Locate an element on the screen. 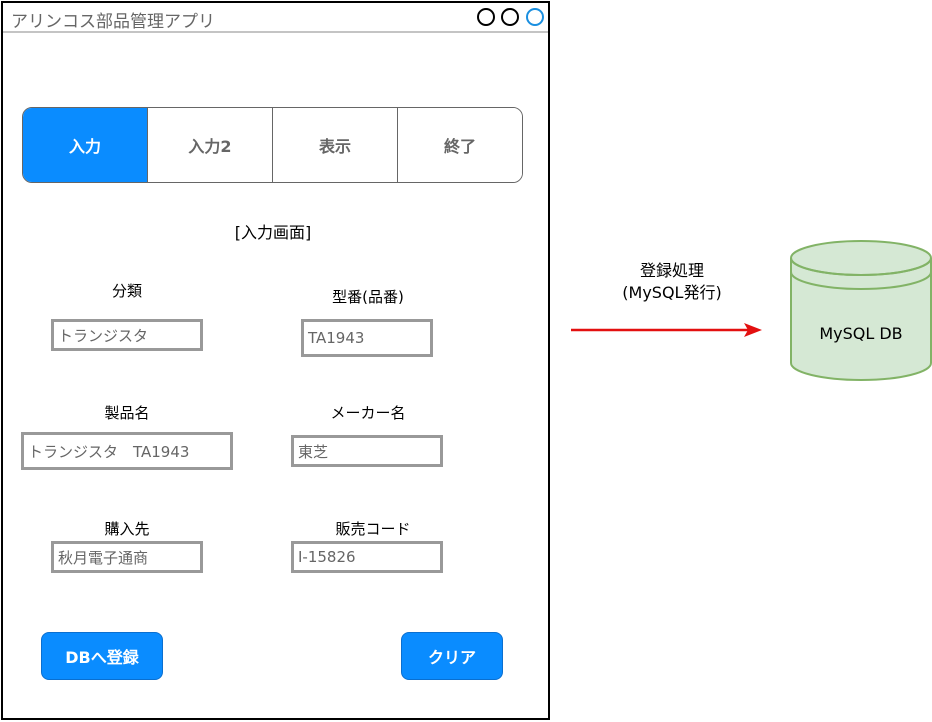  db-label: MySQL DB is located at coordinates (861, 333).